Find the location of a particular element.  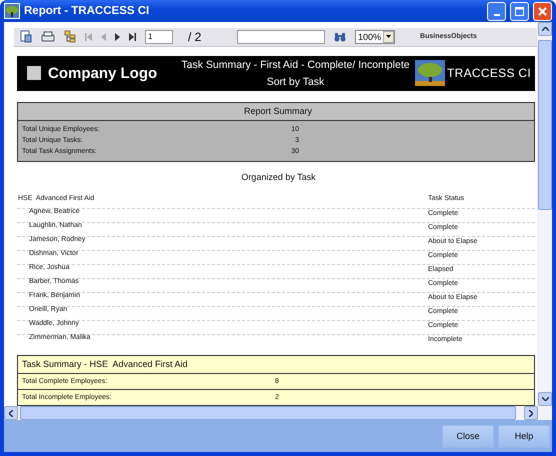

binoculars-icon is located at coordinates (340, 37).